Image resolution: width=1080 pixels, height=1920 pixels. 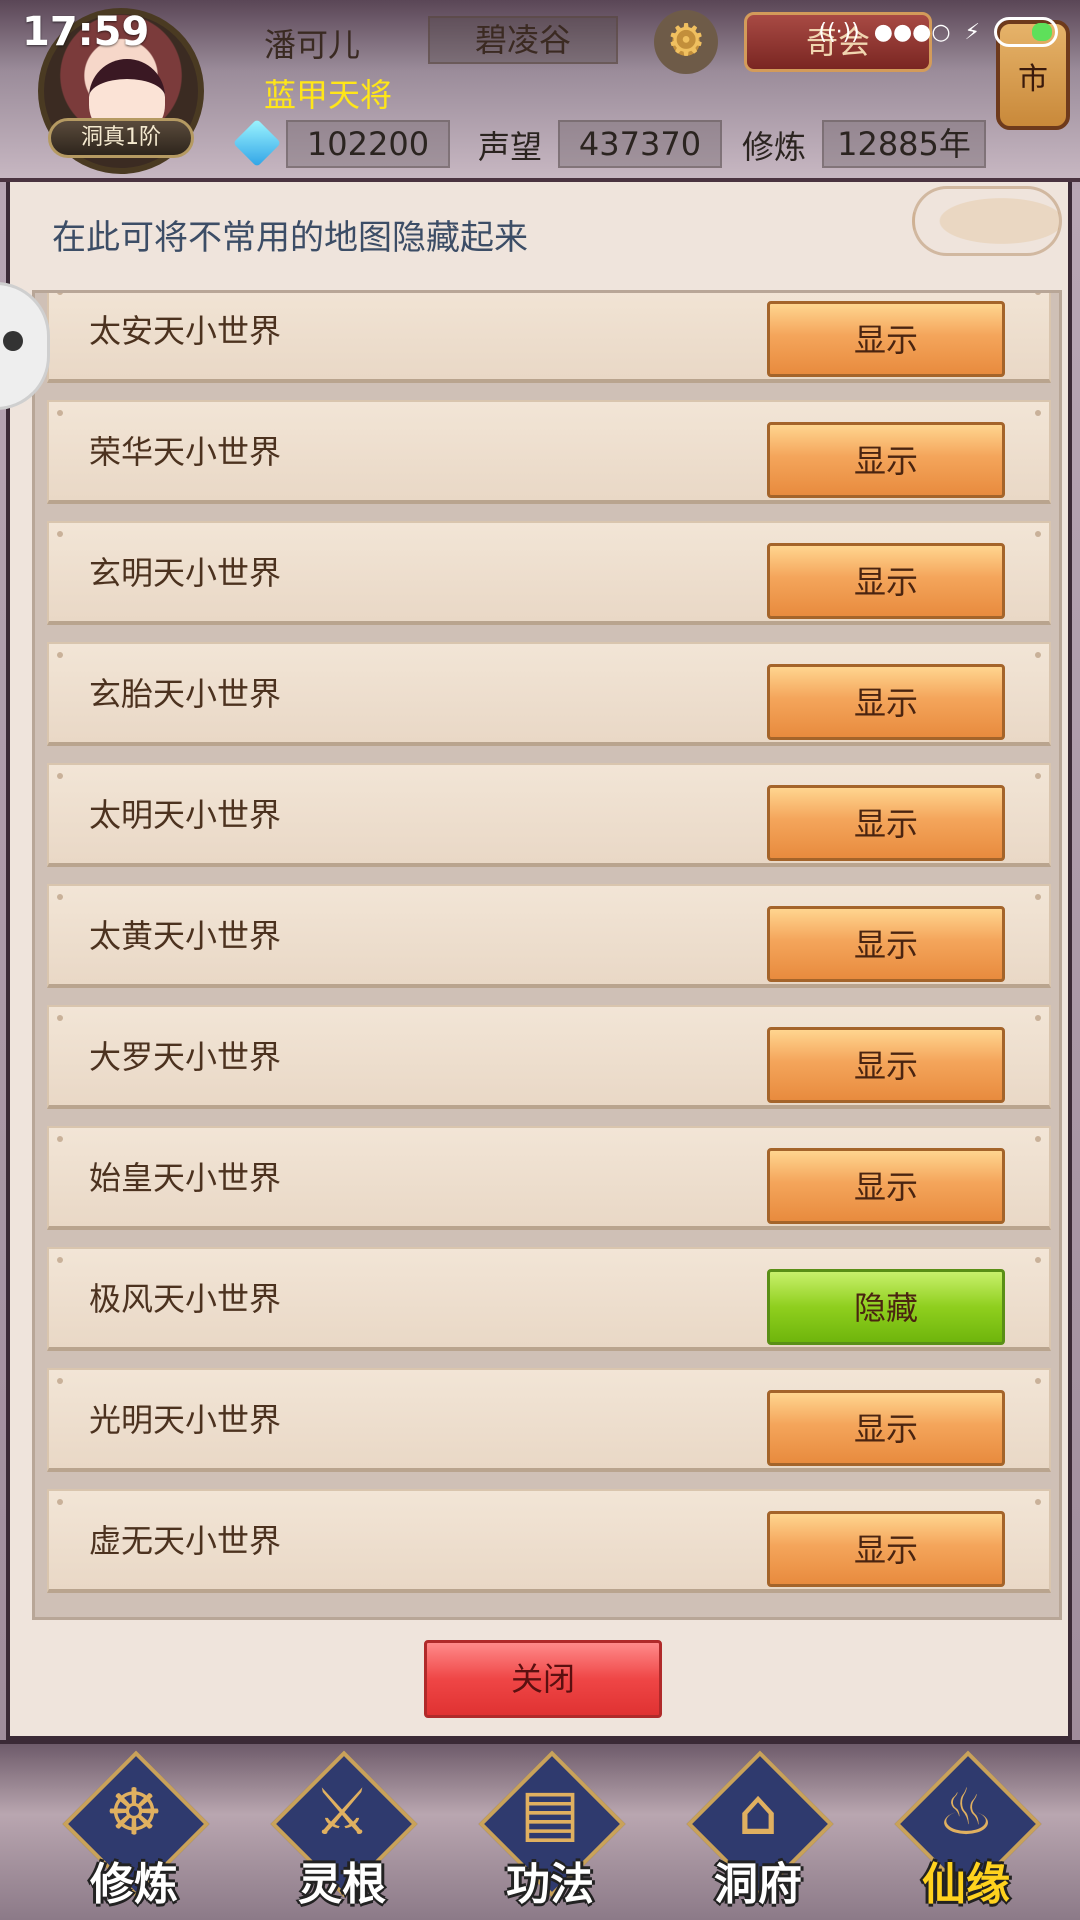 I want to click on close-button: 关闭, so click(x=543, y=1679).